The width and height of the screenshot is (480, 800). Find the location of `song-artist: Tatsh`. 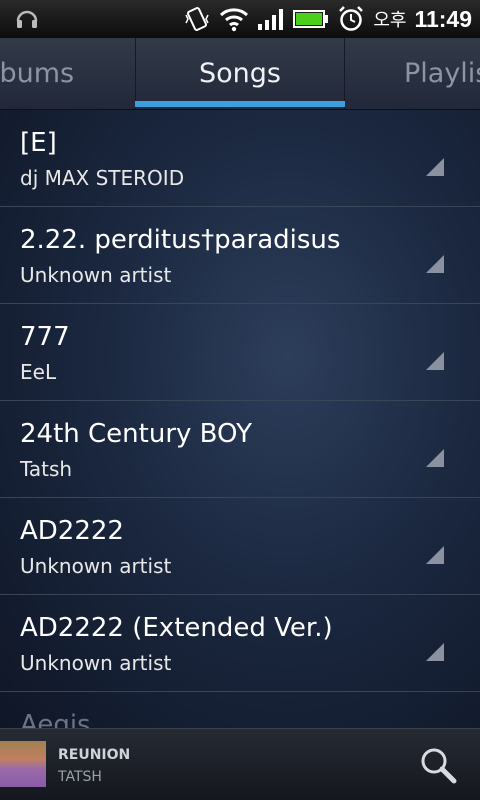

song-artist: Tatsh is located at coordinates (46, 469).